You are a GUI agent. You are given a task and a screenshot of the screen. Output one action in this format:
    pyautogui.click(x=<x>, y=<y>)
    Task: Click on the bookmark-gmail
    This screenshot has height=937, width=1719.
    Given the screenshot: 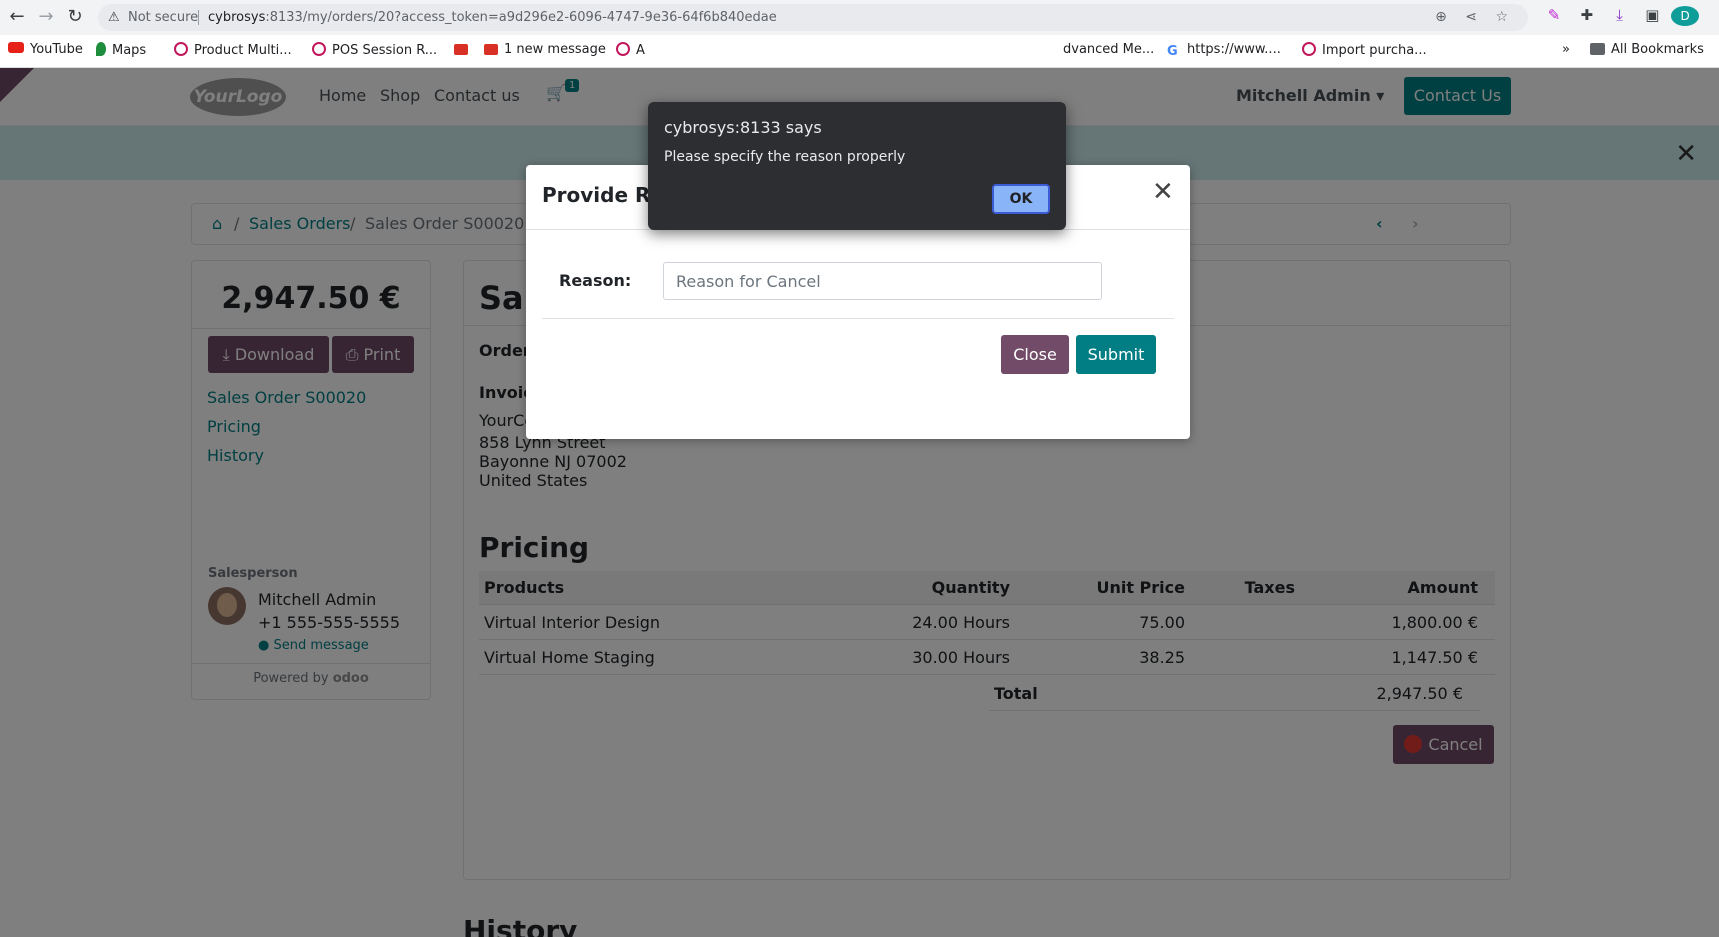 What is the action you would take?
    pyautogui.click(x=464, y=49)
    